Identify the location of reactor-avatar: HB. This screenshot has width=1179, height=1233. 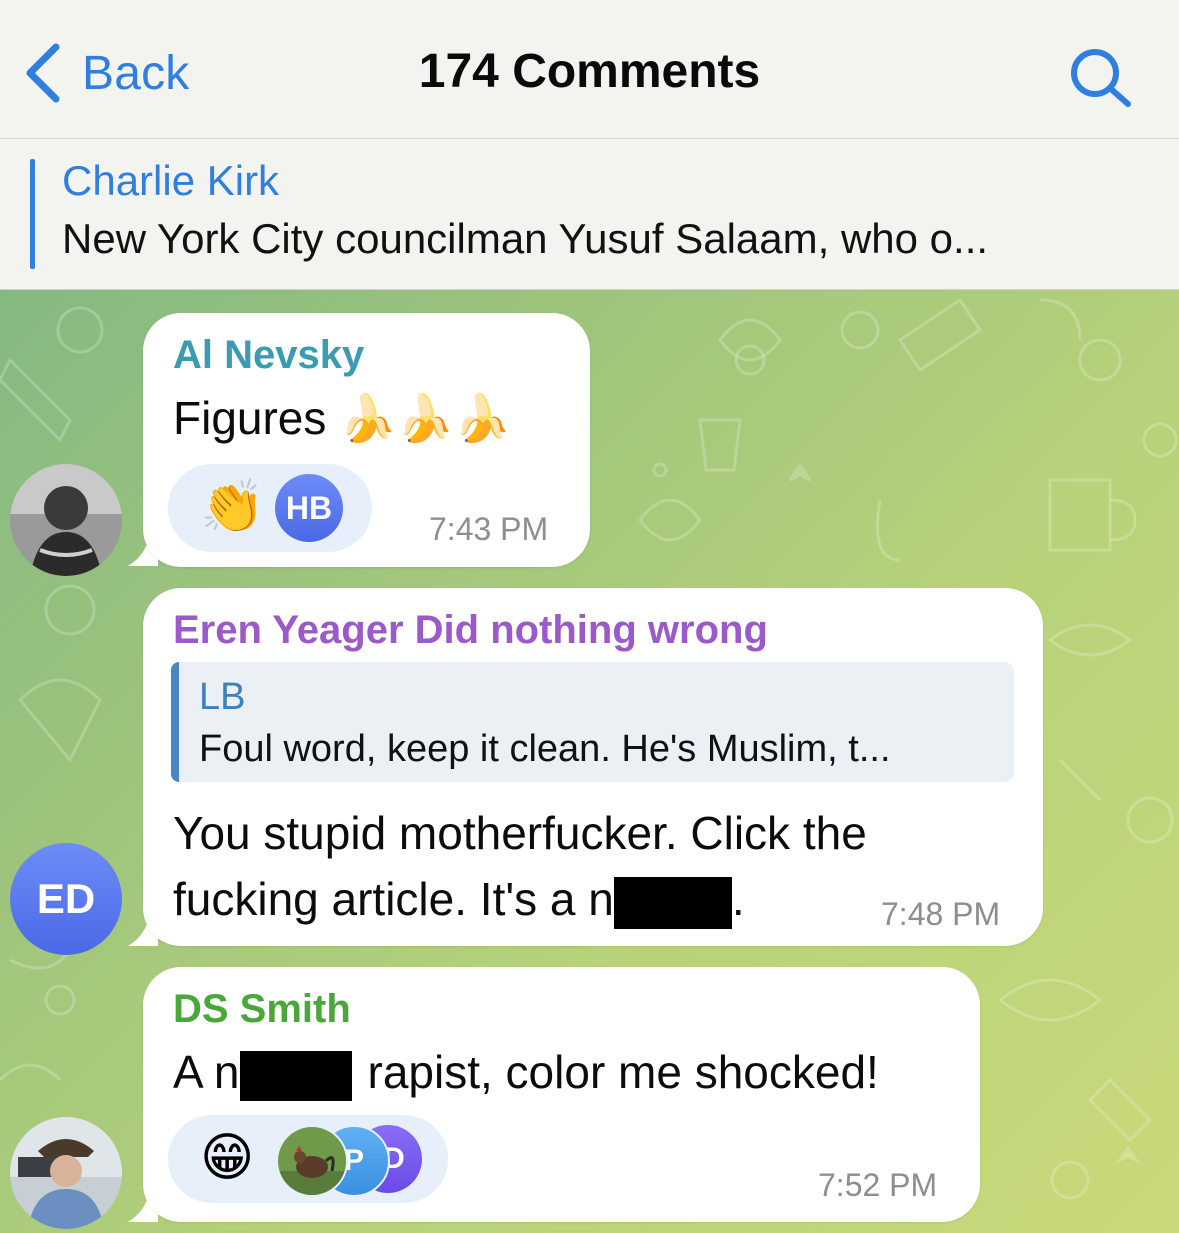
(309, 508).